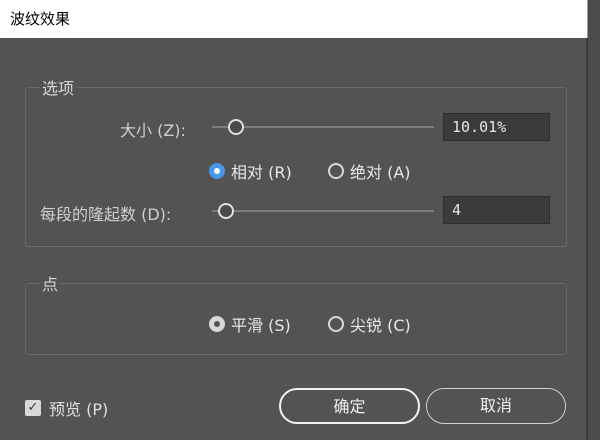  What do you see at coordinates (261, 172) in the screenshot?
I see `radio-relative-label: 相对 (R)` at bounding box center [261, 172].